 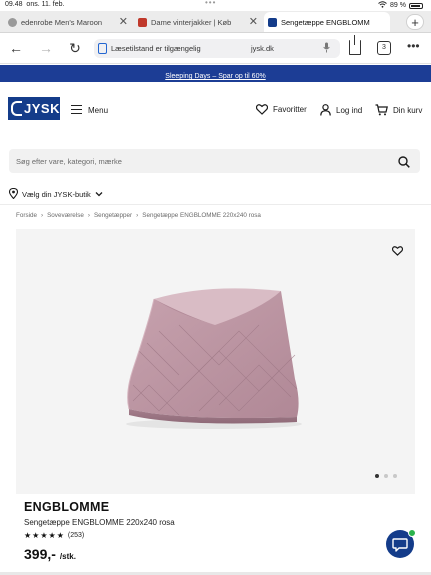 What do you see at coordinates (26, 215) in the screenshot?
I see `breadcrumb-item: Forside` at bounding box center [26, 215].